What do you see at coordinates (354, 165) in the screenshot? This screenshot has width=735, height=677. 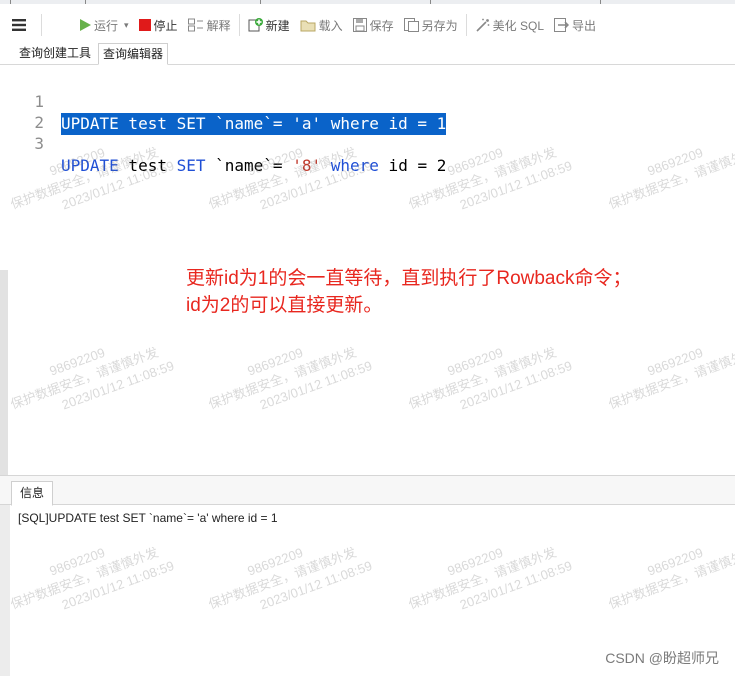 I see `keyword-where: where` at bounding box center [354, 165].